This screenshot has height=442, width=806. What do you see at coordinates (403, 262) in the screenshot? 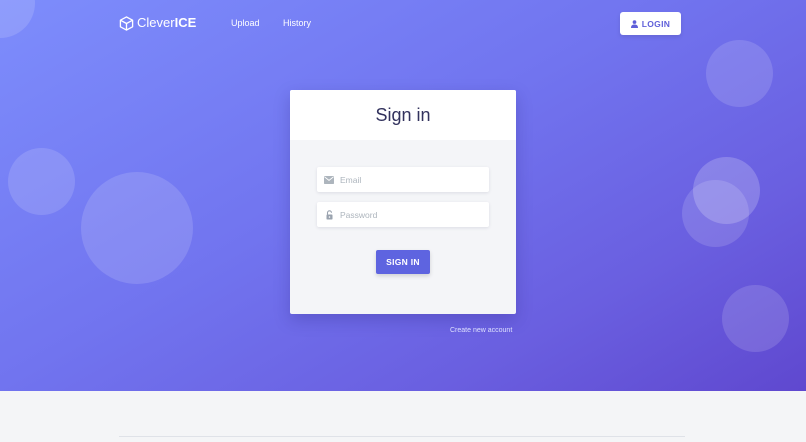
I see `sign-in-button: SIGN IN` at bounding box center [403, 262].